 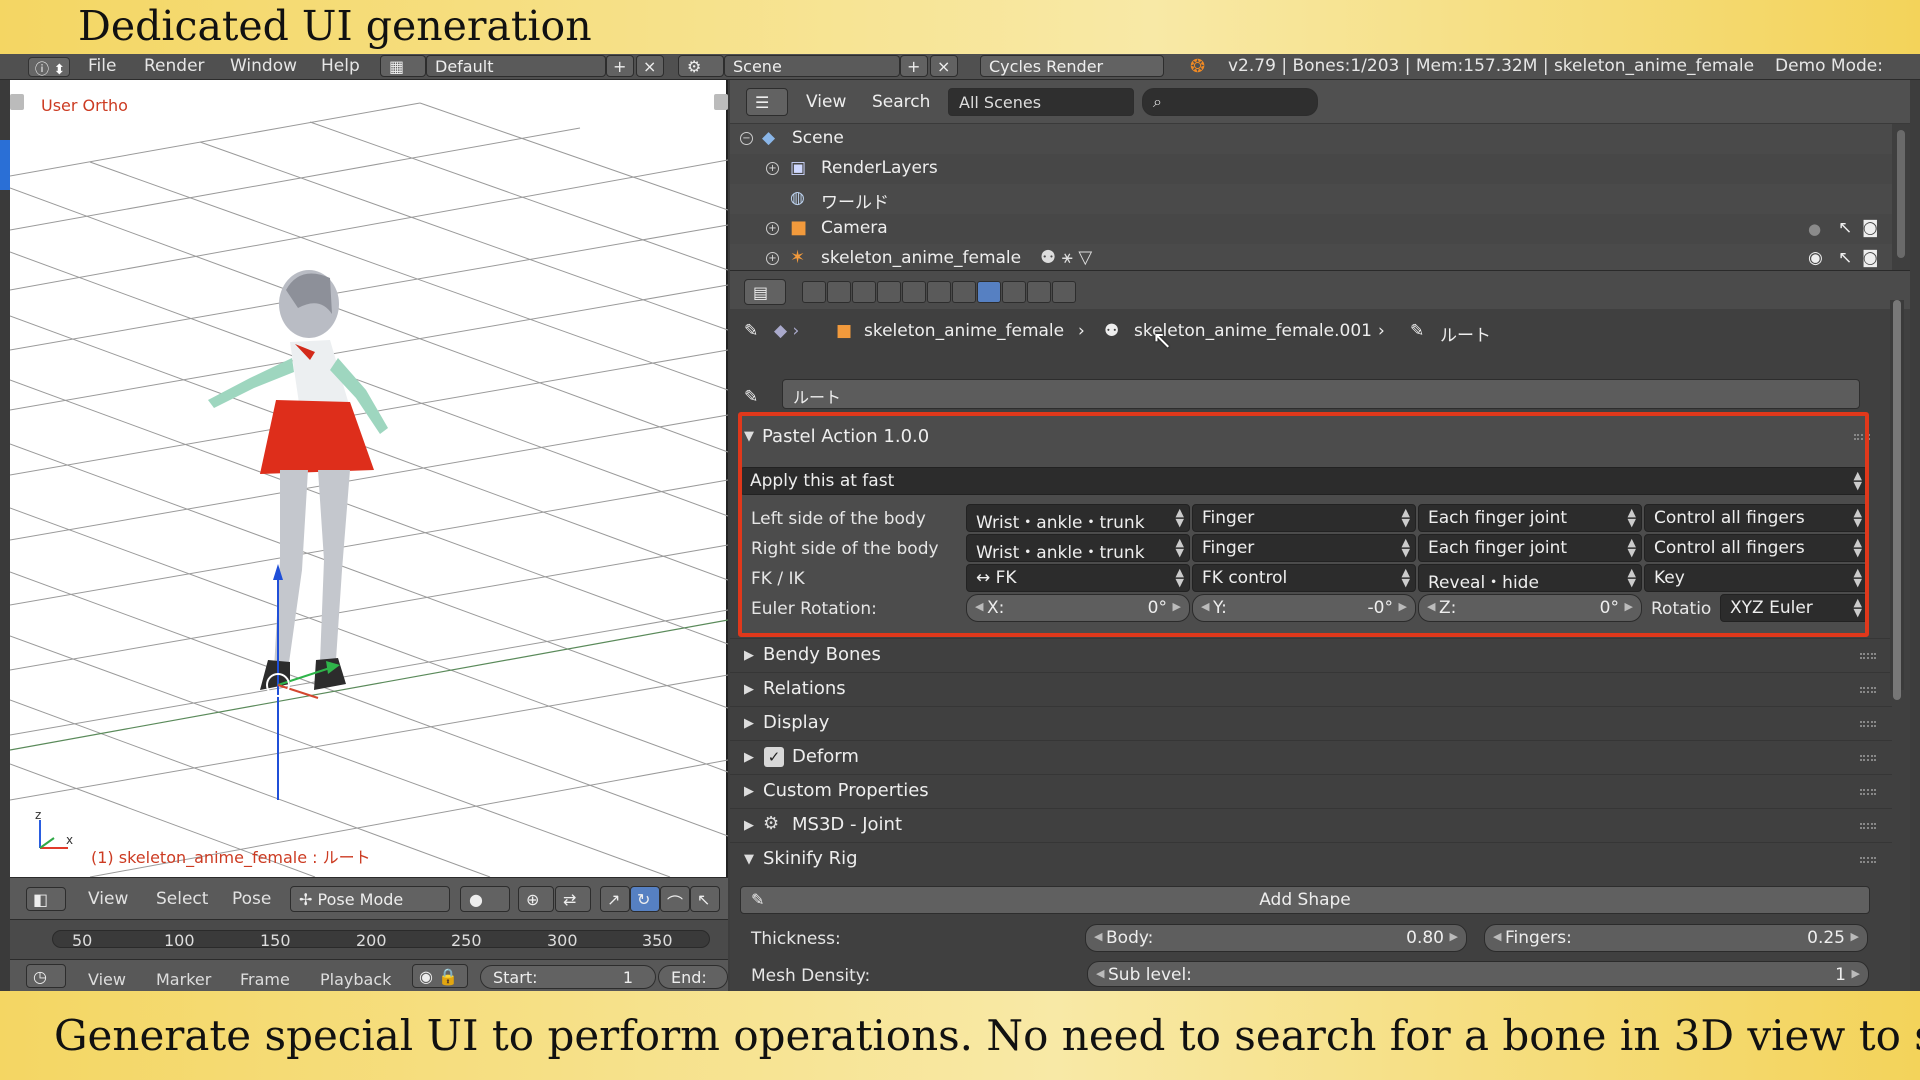 What do you see at coordinates (774, 757) in the screenshot?
I see `deform-checkbox: ✓` at bounding box center [774, 757].